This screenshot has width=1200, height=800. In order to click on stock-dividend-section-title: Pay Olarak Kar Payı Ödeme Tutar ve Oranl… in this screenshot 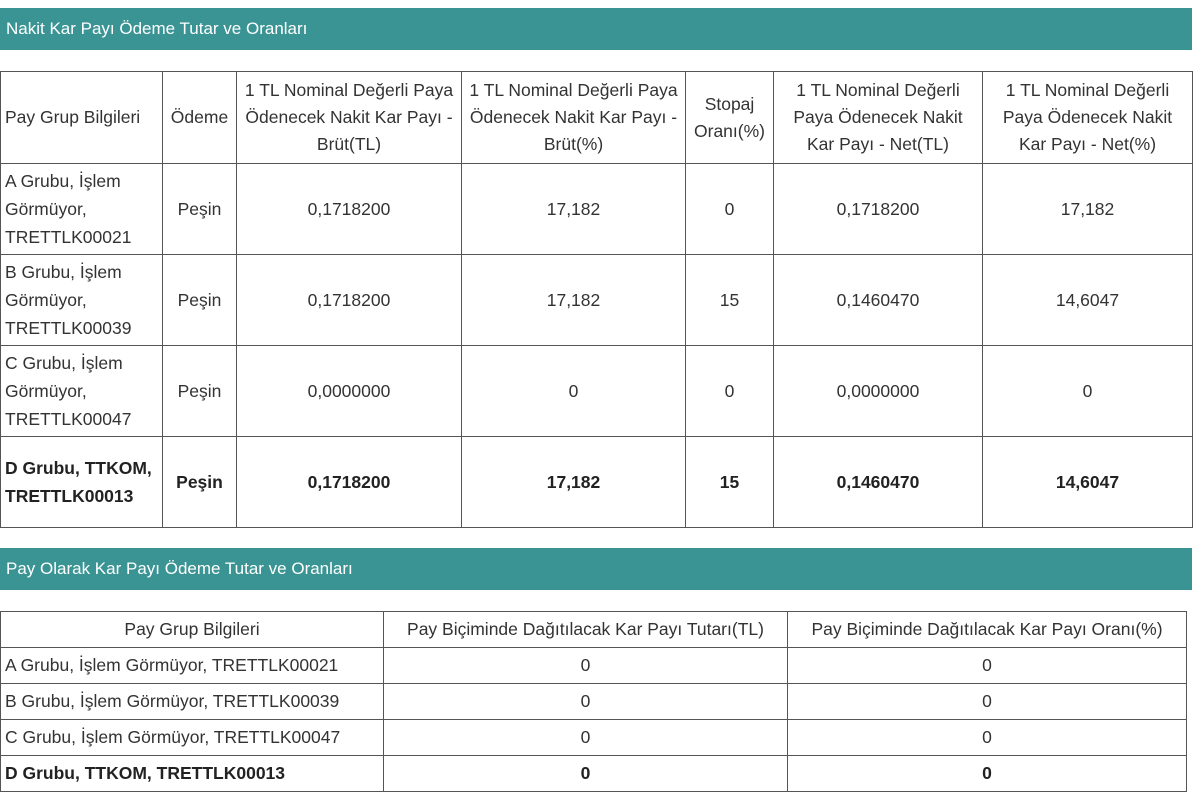, I will do `click(596, 569)`.